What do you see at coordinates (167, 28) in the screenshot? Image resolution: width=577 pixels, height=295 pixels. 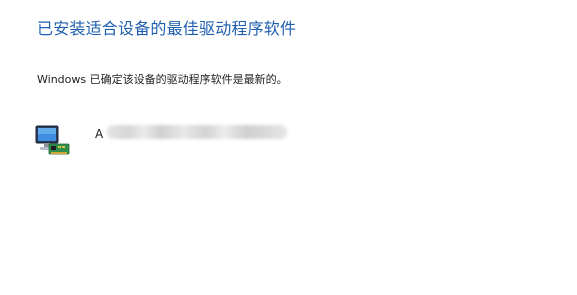 I see `page-title: 已安装适合设备的最佳驱动程序软件` at bounding box center [167, 28].